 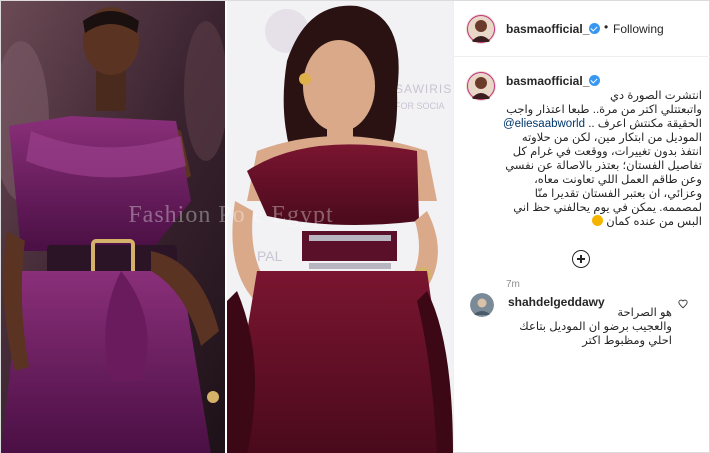 I want to click on caption-line: وعزائي، ان بعتبر الفستان تقديرا منّا, so click(x=618, y=194).